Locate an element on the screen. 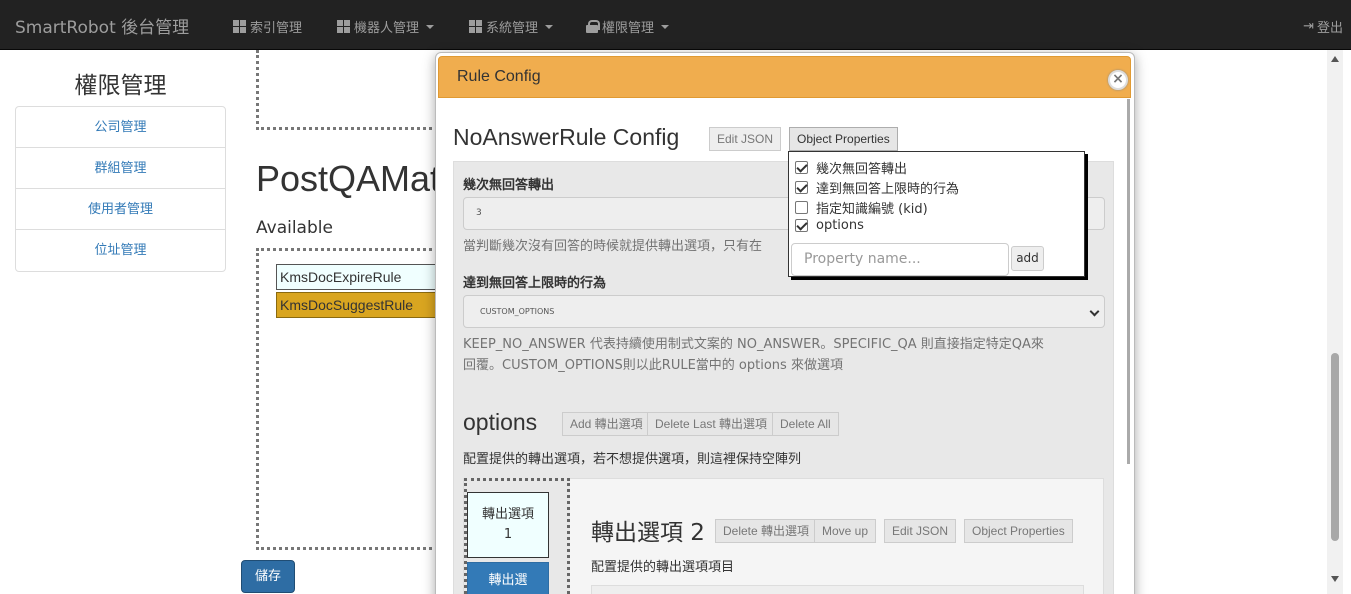  nav-index-management: 索引管理 is located at coordinates (267, 26).